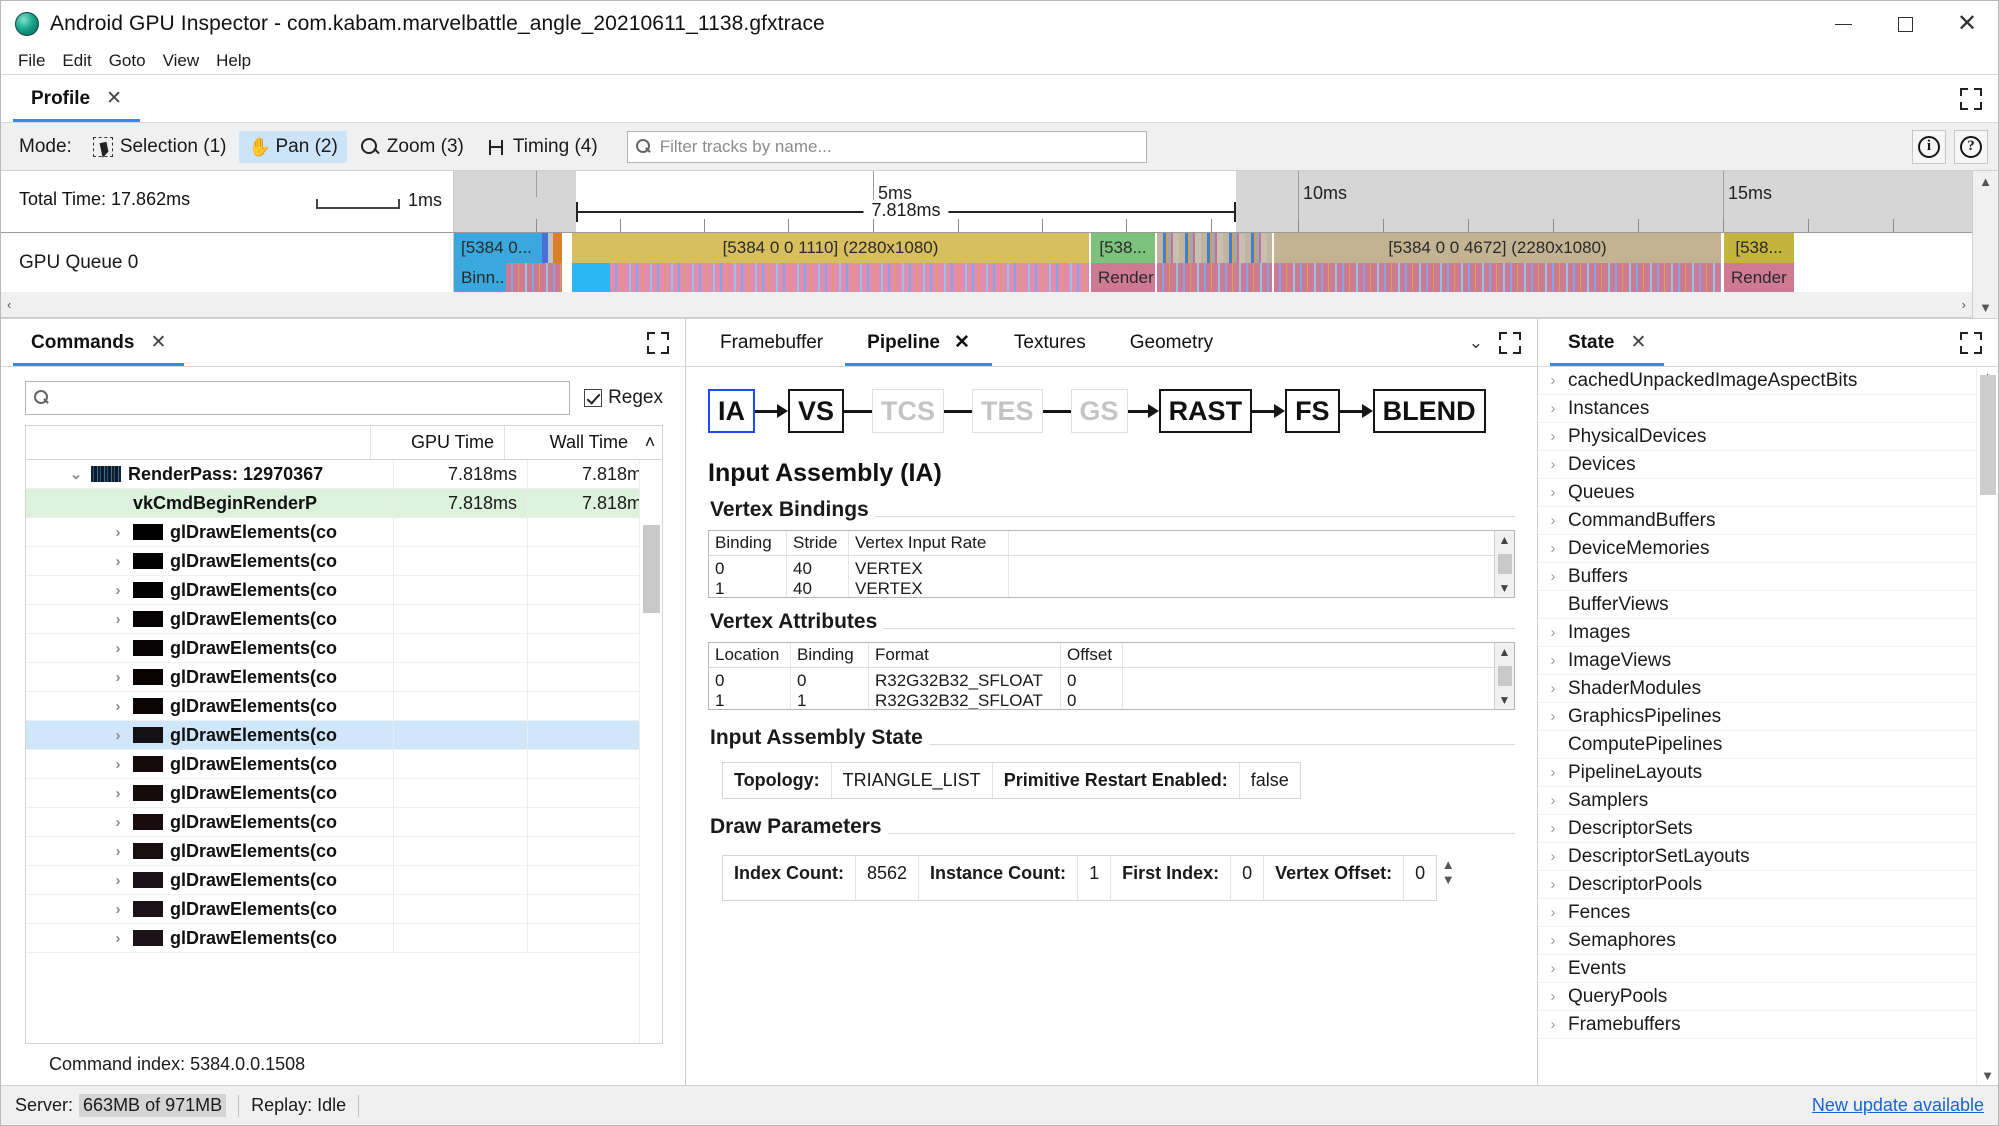  I want to click on commands-vscrollbar, so click(650, 751).